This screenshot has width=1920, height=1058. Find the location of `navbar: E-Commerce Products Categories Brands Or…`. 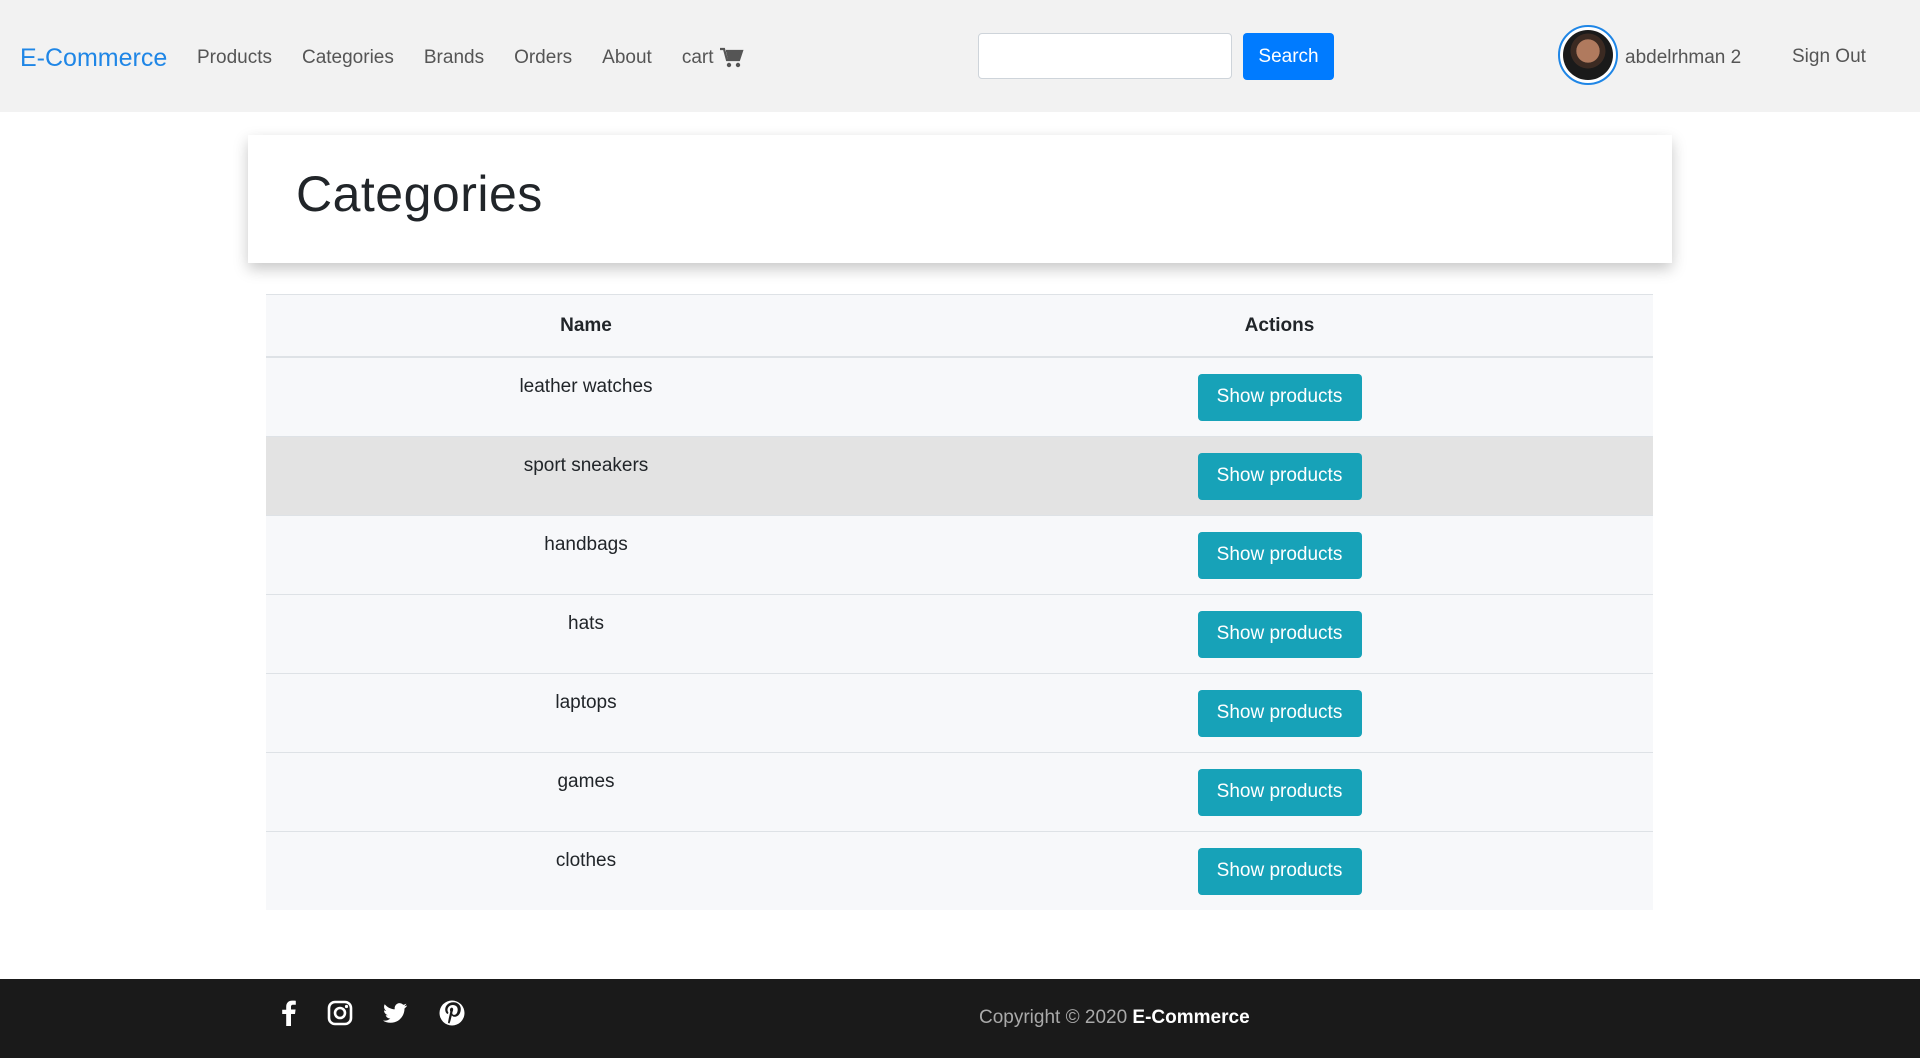

navbar: E-Commerce Products Categories Brands Or… is located at coordinates (960, 56).